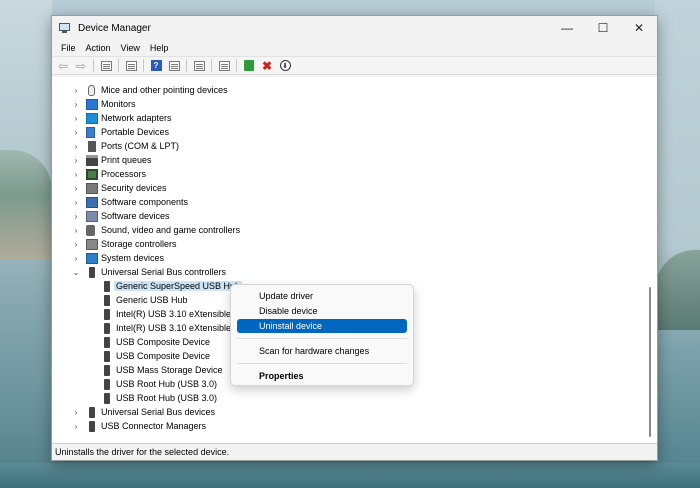 The height and width of the screenshot is (488, 700). Describe the element at coordinates (124, 174) in the screenshot. I see `tree-item-label: Processors` at that location.